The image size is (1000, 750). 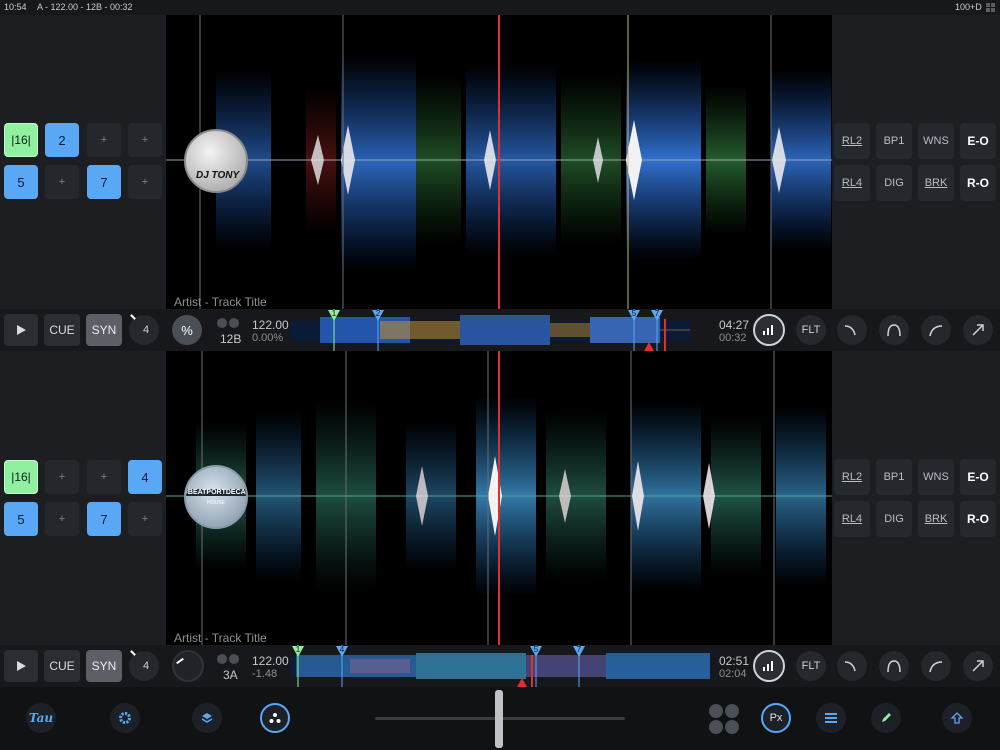 What do you see at coordinates (776, 718) in the screenshot?
I see `px-button: Px` at bounding box center [776, 718].